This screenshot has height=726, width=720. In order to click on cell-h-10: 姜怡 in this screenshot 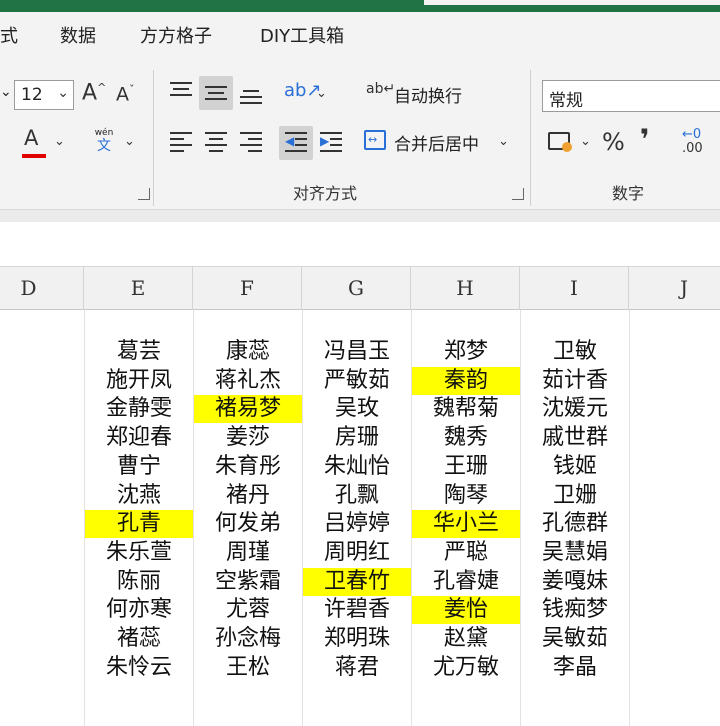, I will do `click(466, 610)`.